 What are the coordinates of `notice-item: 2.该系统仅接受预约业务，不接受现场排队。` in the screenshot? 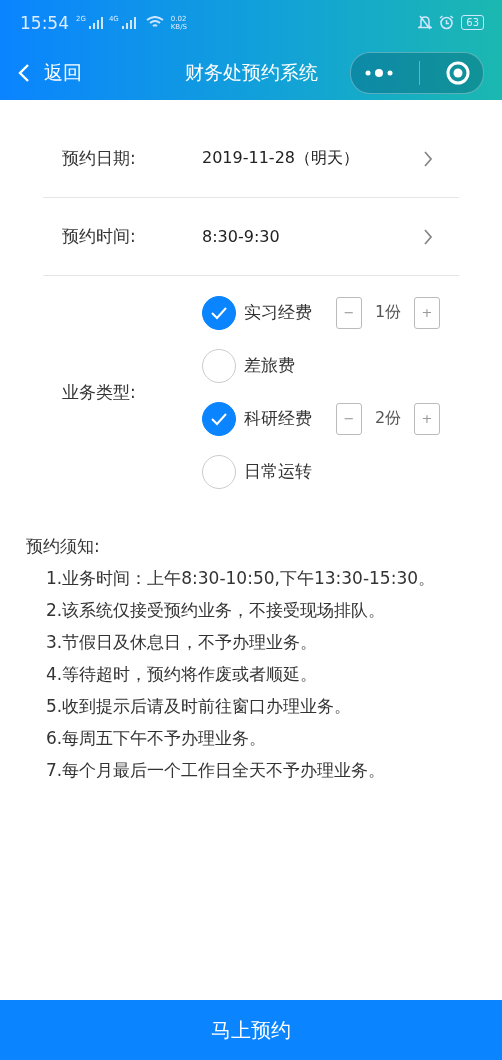 It's located at (216, 610).